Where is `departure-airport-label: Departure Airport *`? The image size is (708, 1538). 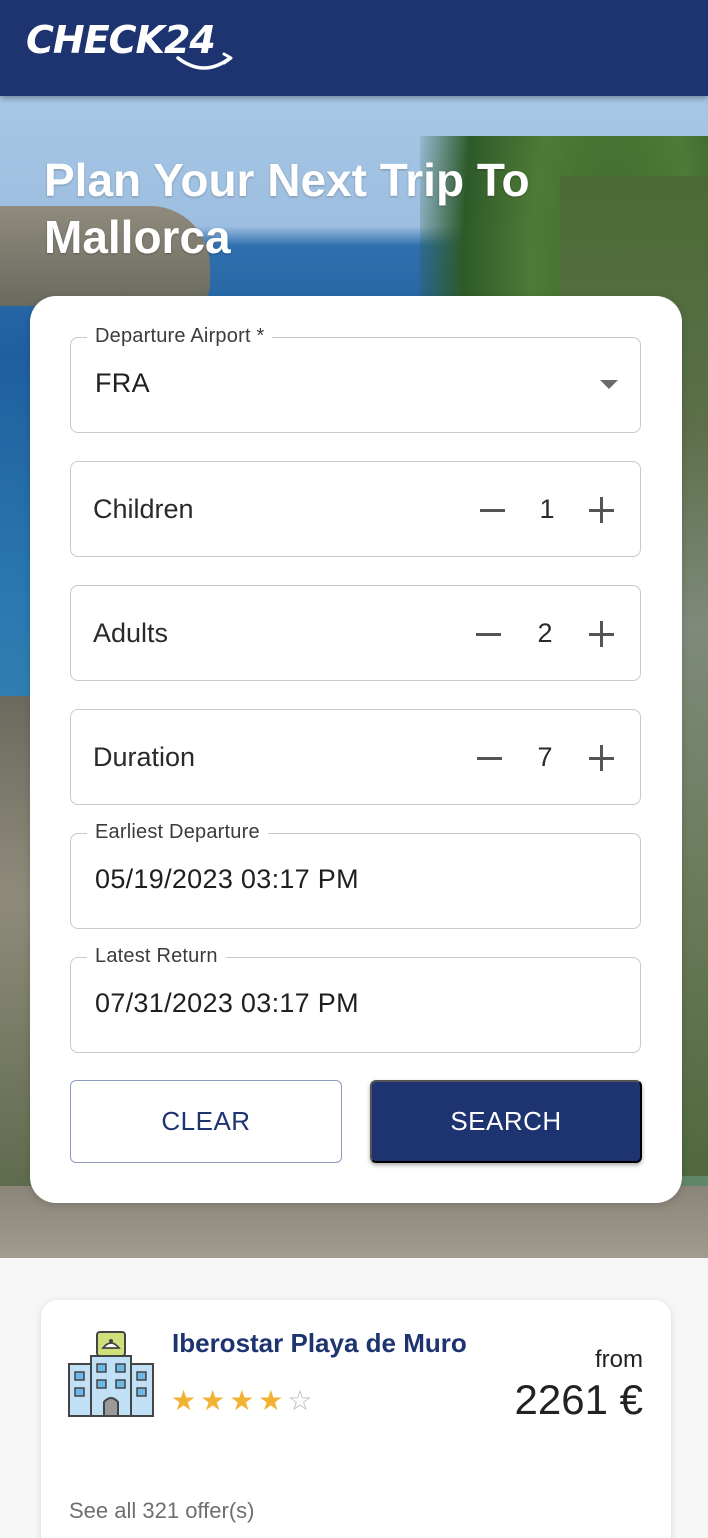
departure-airport-label: Departure Airport * is located at coordinates (180, 336).